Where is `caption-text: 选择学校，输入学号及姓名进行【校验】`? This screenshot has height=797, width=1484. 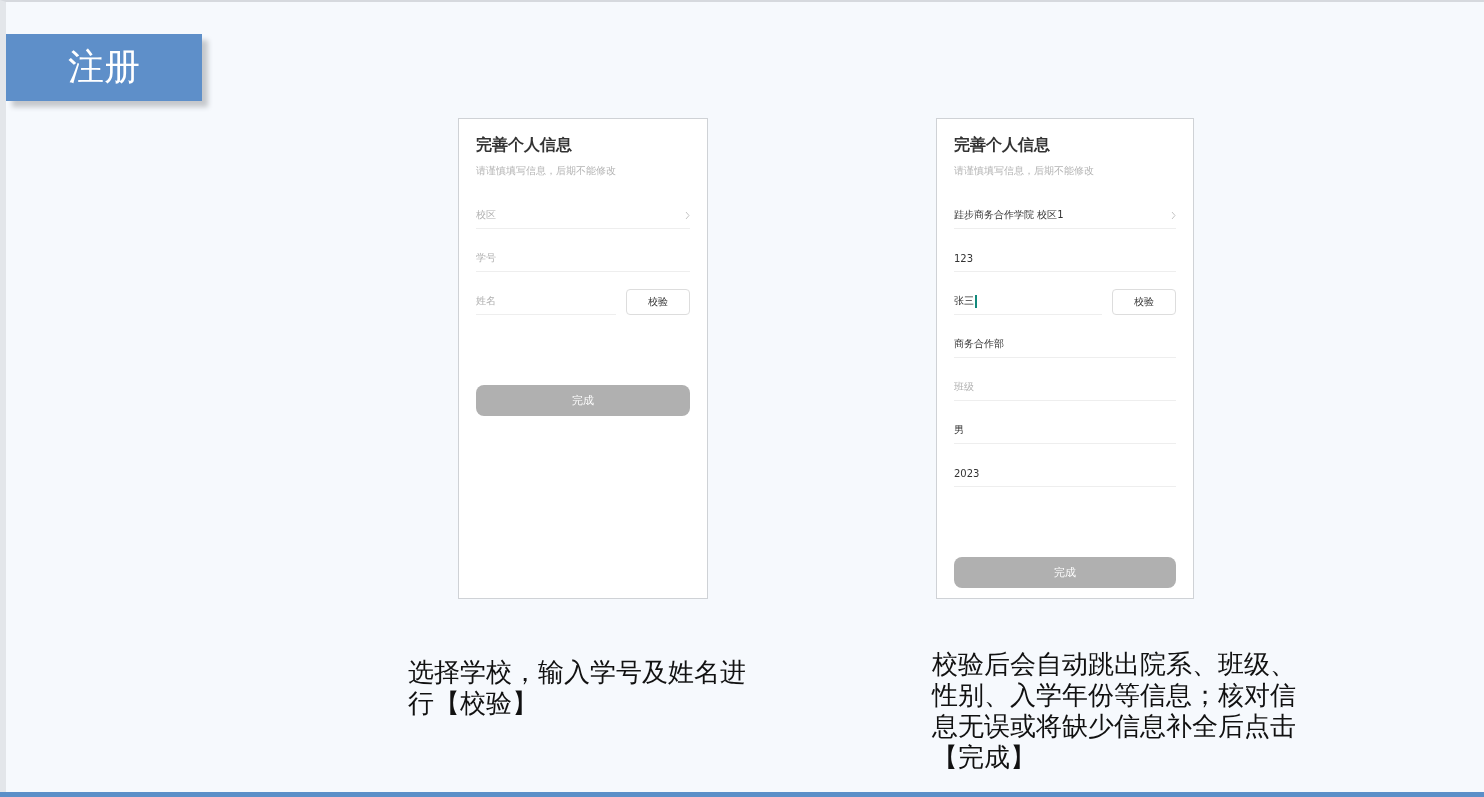 caption-text: 选择学校，输入学号及姓名进行【校验】 is located at coordinates (577, 688).